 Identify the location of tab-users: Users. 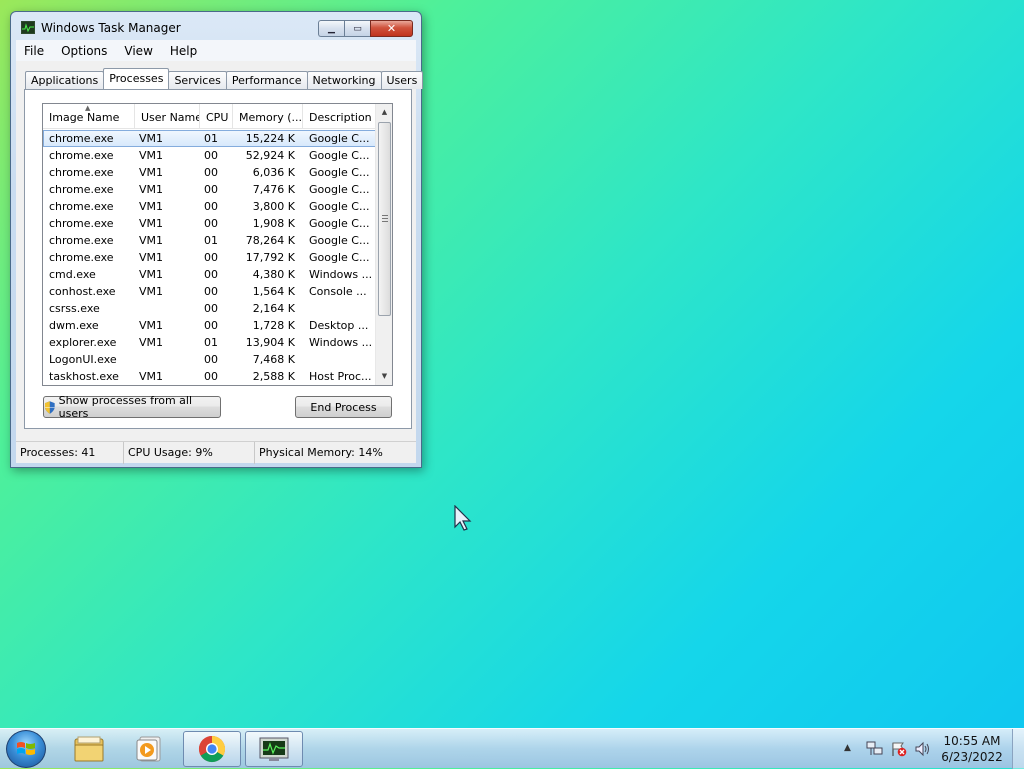
(402, 80).